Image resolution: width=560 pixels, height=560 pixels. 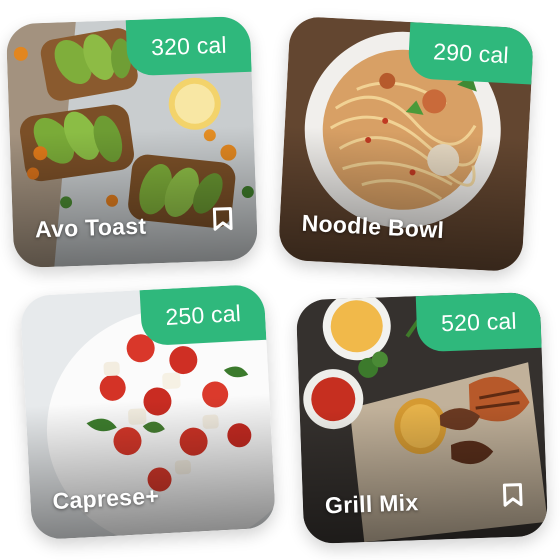 I want to click on calorie-badge: 320 cal, so click(x=189, y=46).